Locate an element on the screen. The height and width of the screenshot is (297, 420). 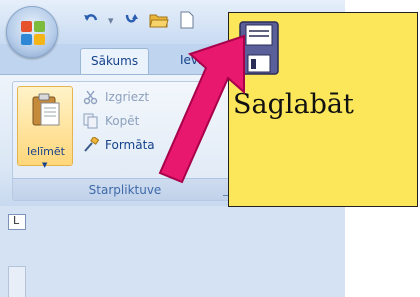
pointer-arrow-icon is located at coordinates (201, 109).